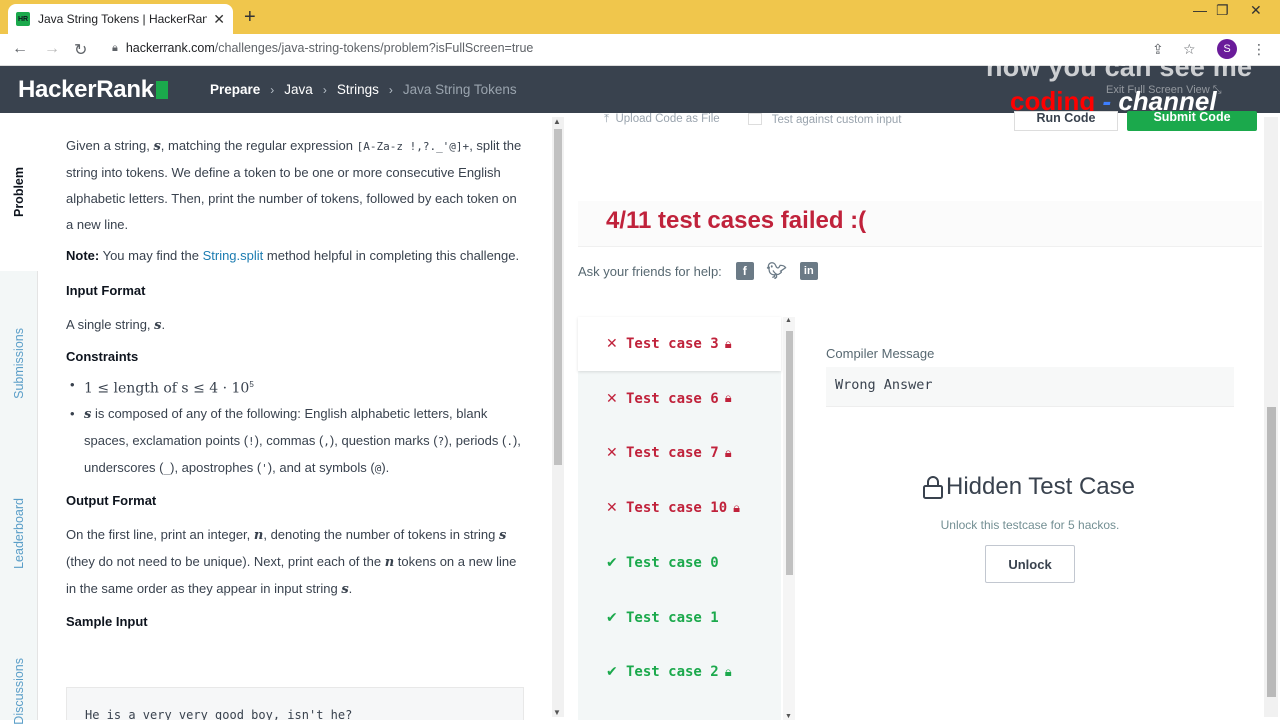 The width and height of the screenshot is (1280, 725). I want to click on test-case-item: ✕ Test case 3 🔒︎, so click(679, 344).